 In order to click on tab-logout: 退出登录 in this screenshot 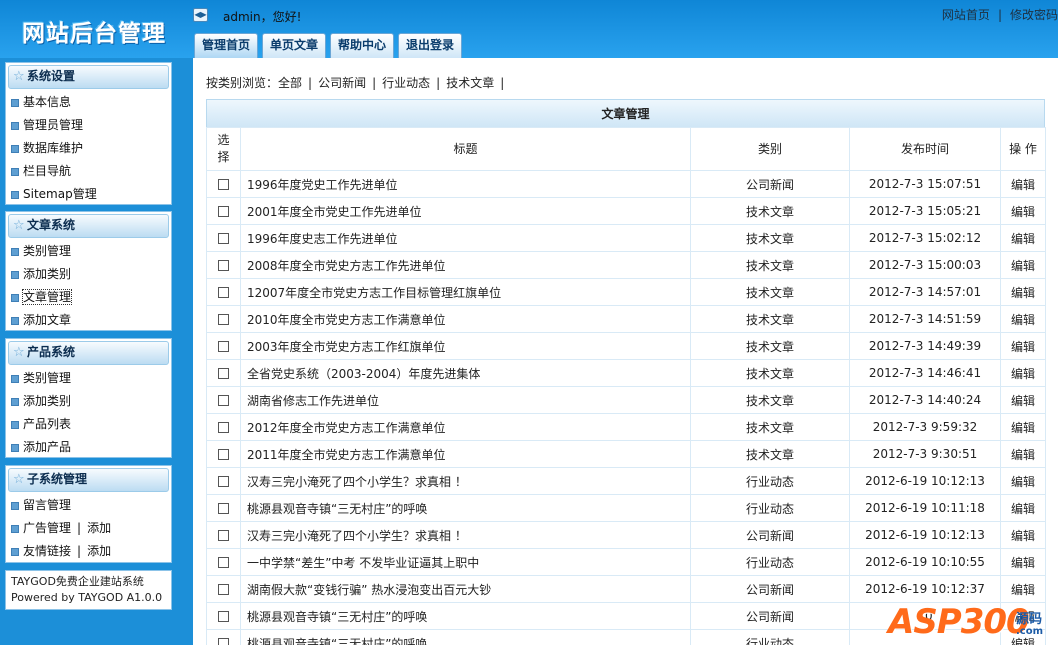, I will do `click(430, 45)`.